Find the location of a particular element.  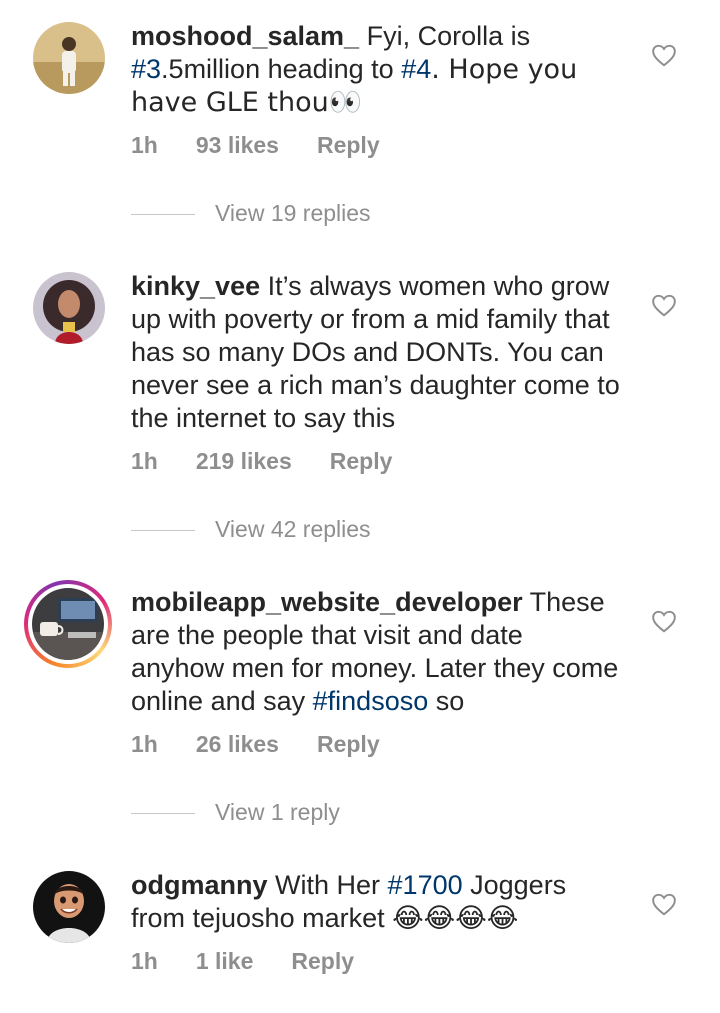

comment-text-segment: Fyi, Corolla is is located at coordinates (445, 36).